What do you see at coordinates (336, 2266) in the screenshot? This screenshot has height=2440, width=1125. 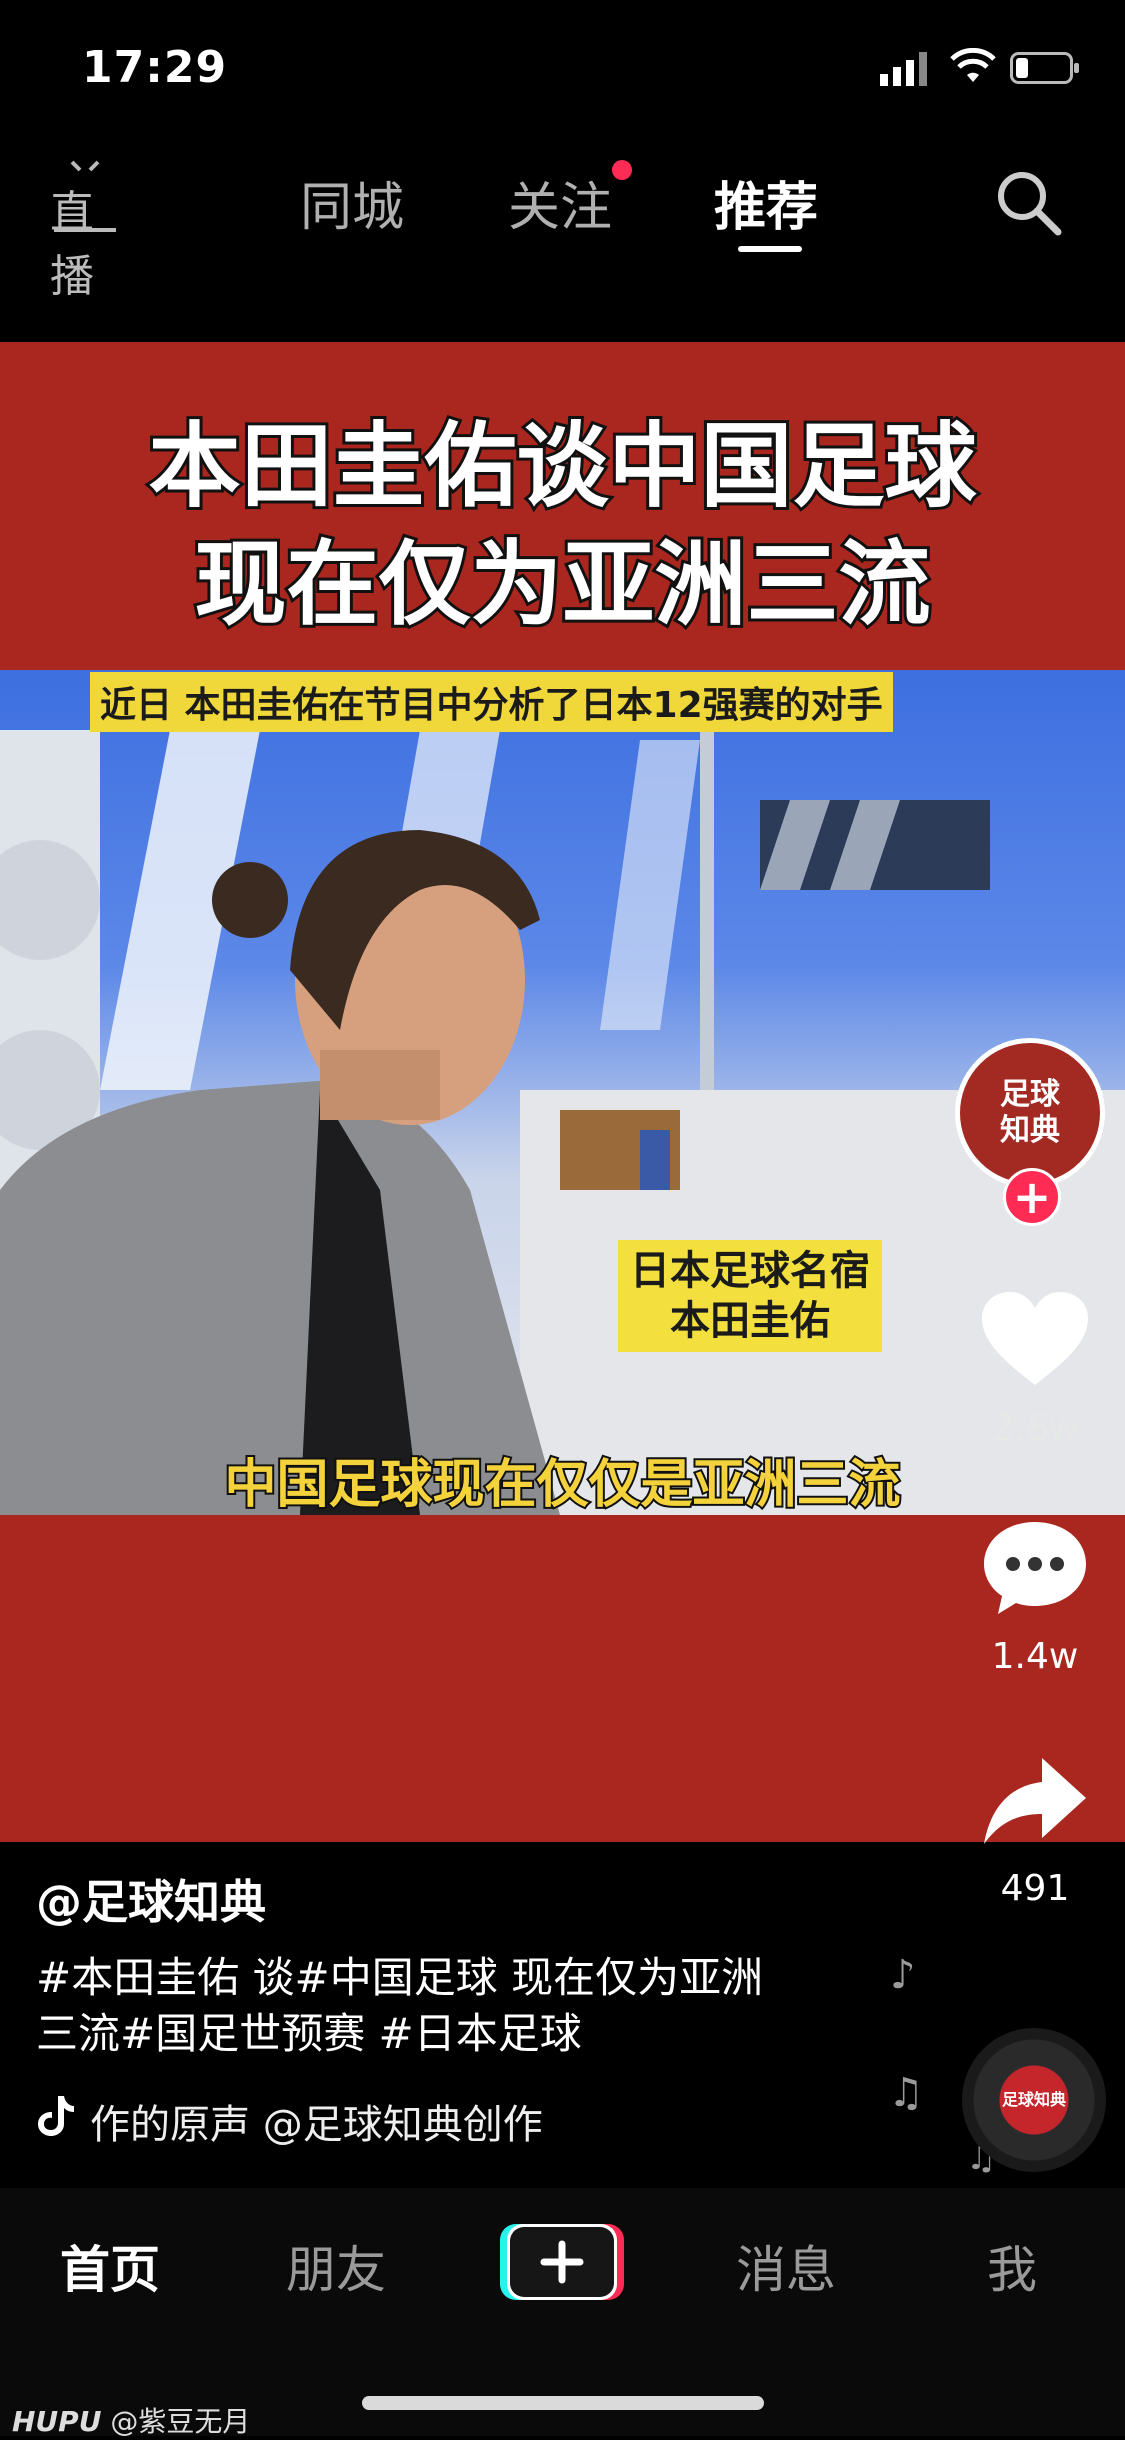 I see `tab-friends: 朋友` at bounding box center [336, 2266].